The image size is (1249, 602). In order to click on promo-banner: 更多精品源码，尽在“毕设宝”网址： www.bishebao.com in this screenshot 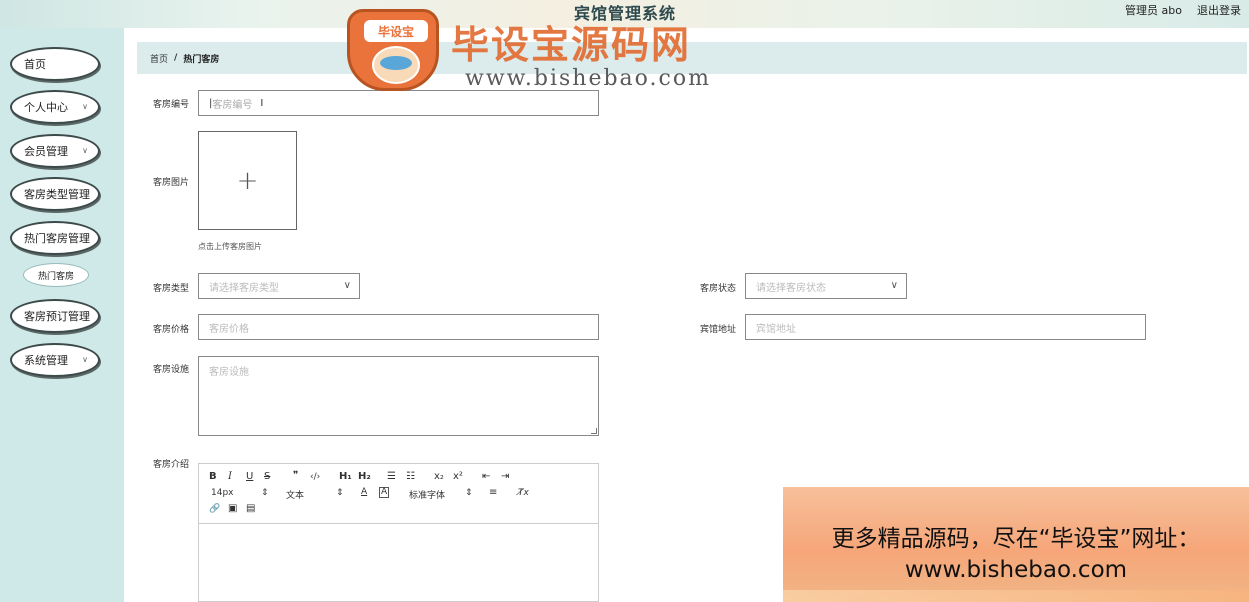, I will do `click(1016, 544)`.